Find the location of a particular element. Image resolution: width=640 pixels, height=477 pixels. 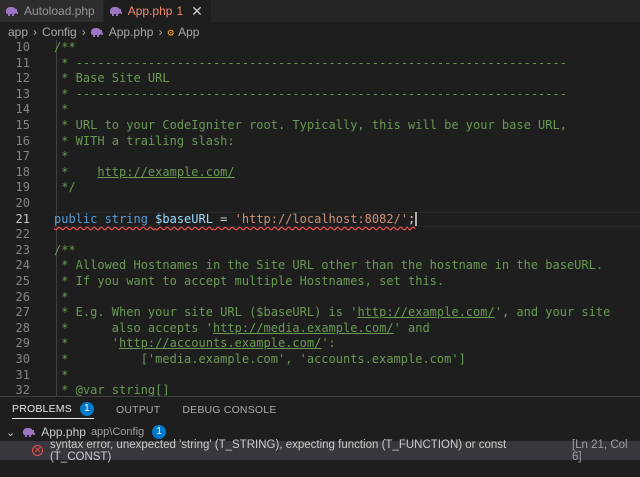

code-text: * Base Site URL is located at coordinates (112, 79).